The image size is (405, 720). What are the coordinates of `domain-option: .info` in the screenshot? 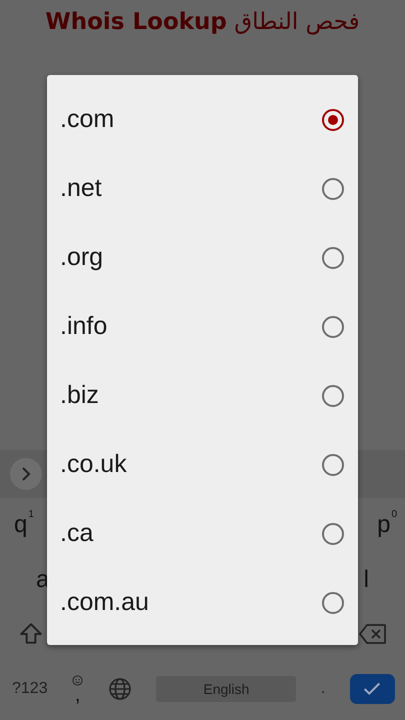 It's located at (202, 326).